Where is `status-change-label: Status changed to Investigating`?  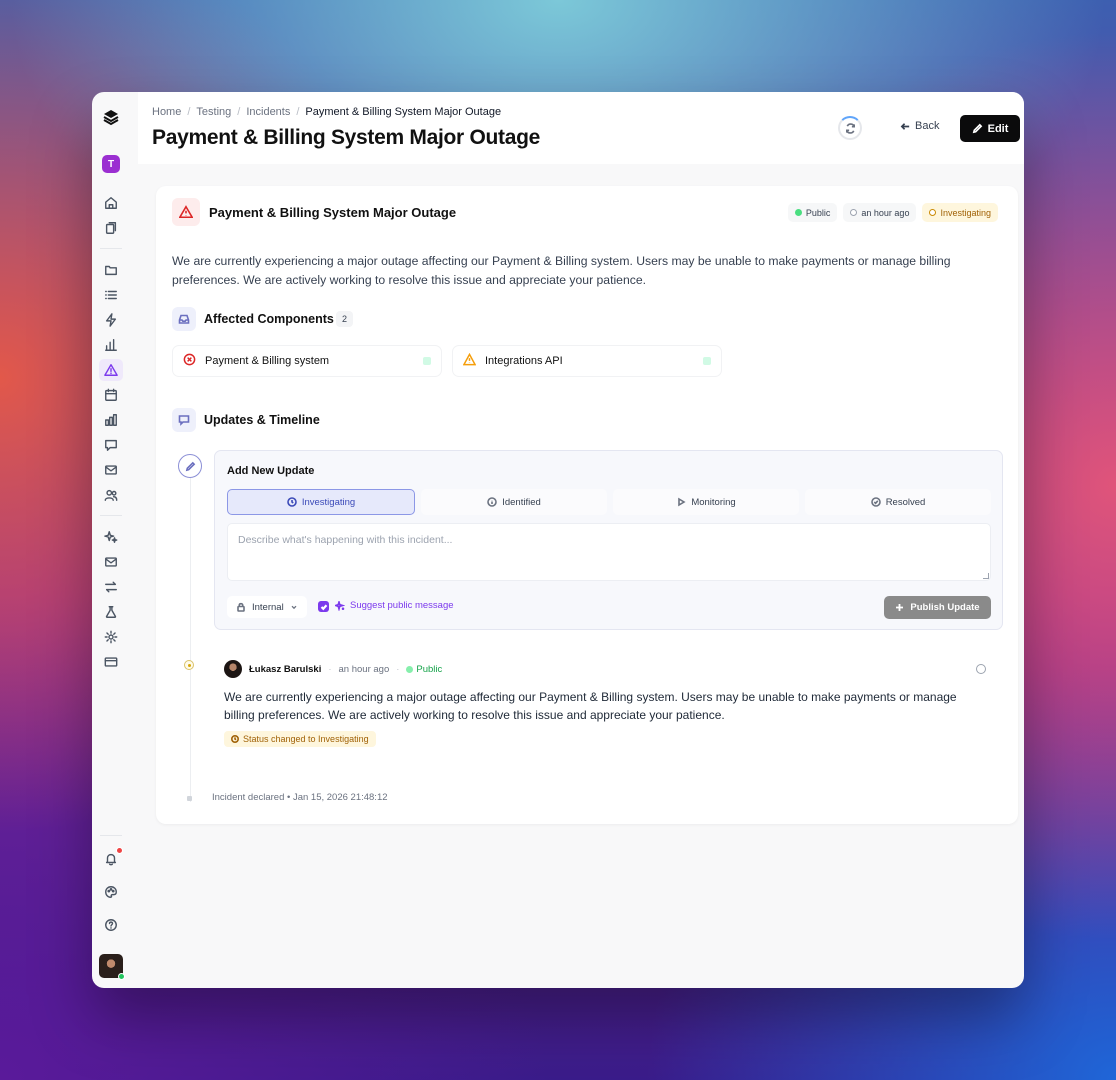
status-change-label: Status changed to Investigating is located at coordinates (306, 739).